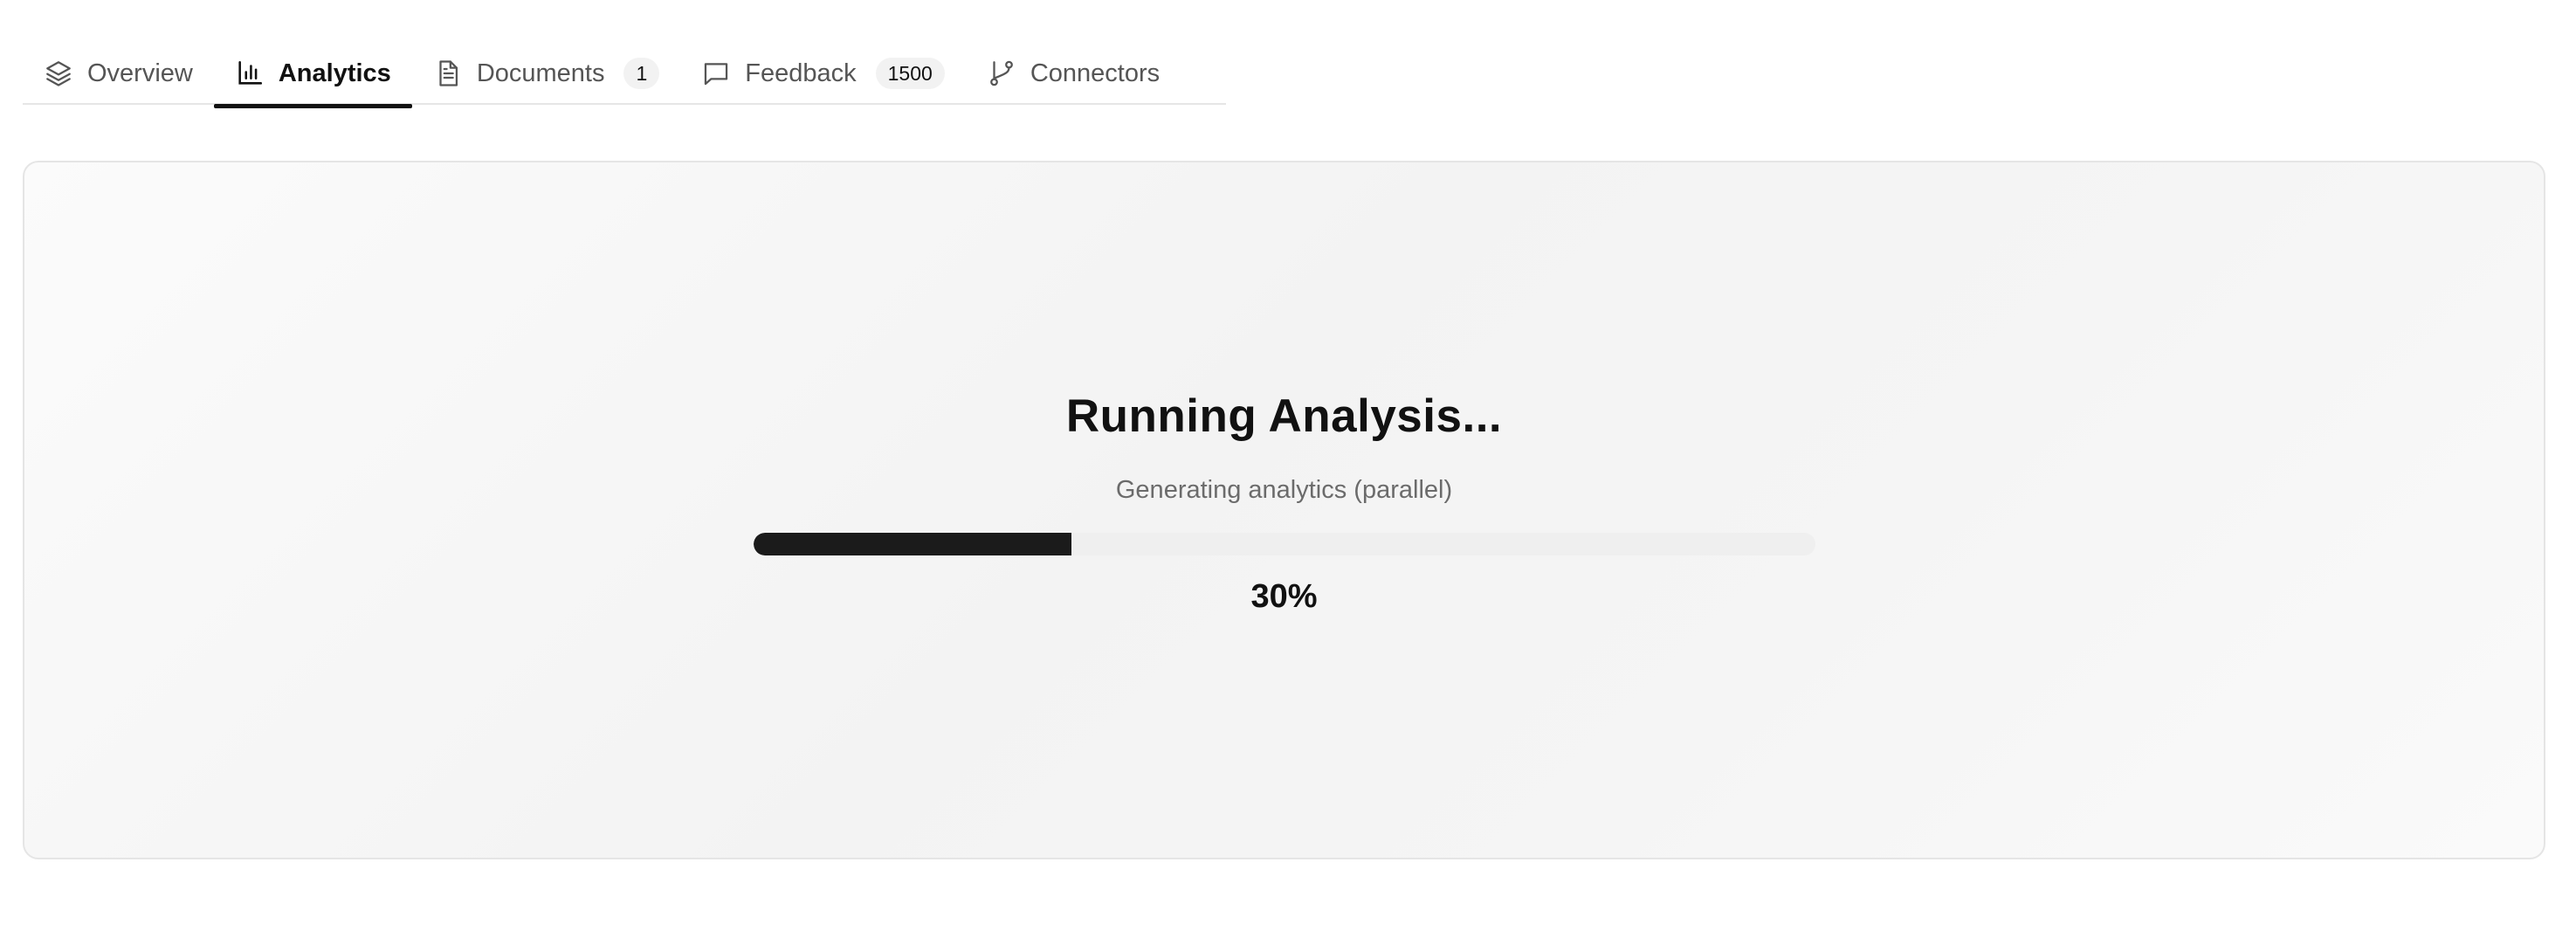  I want to click on git-branch-icon, so click(1001, 73).